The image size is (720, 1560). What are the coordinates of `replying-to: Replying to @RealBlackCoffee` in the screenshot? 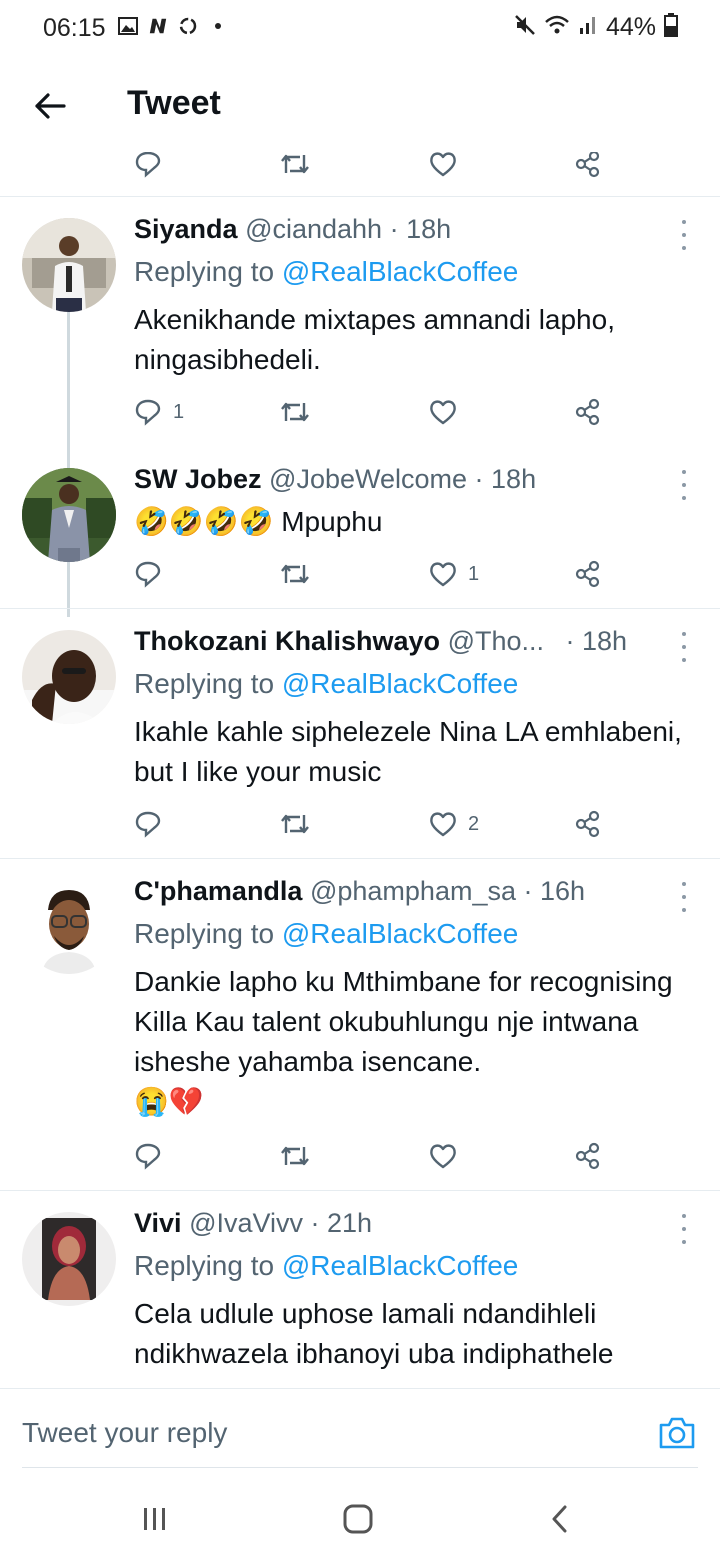 It's located at (326, 272).